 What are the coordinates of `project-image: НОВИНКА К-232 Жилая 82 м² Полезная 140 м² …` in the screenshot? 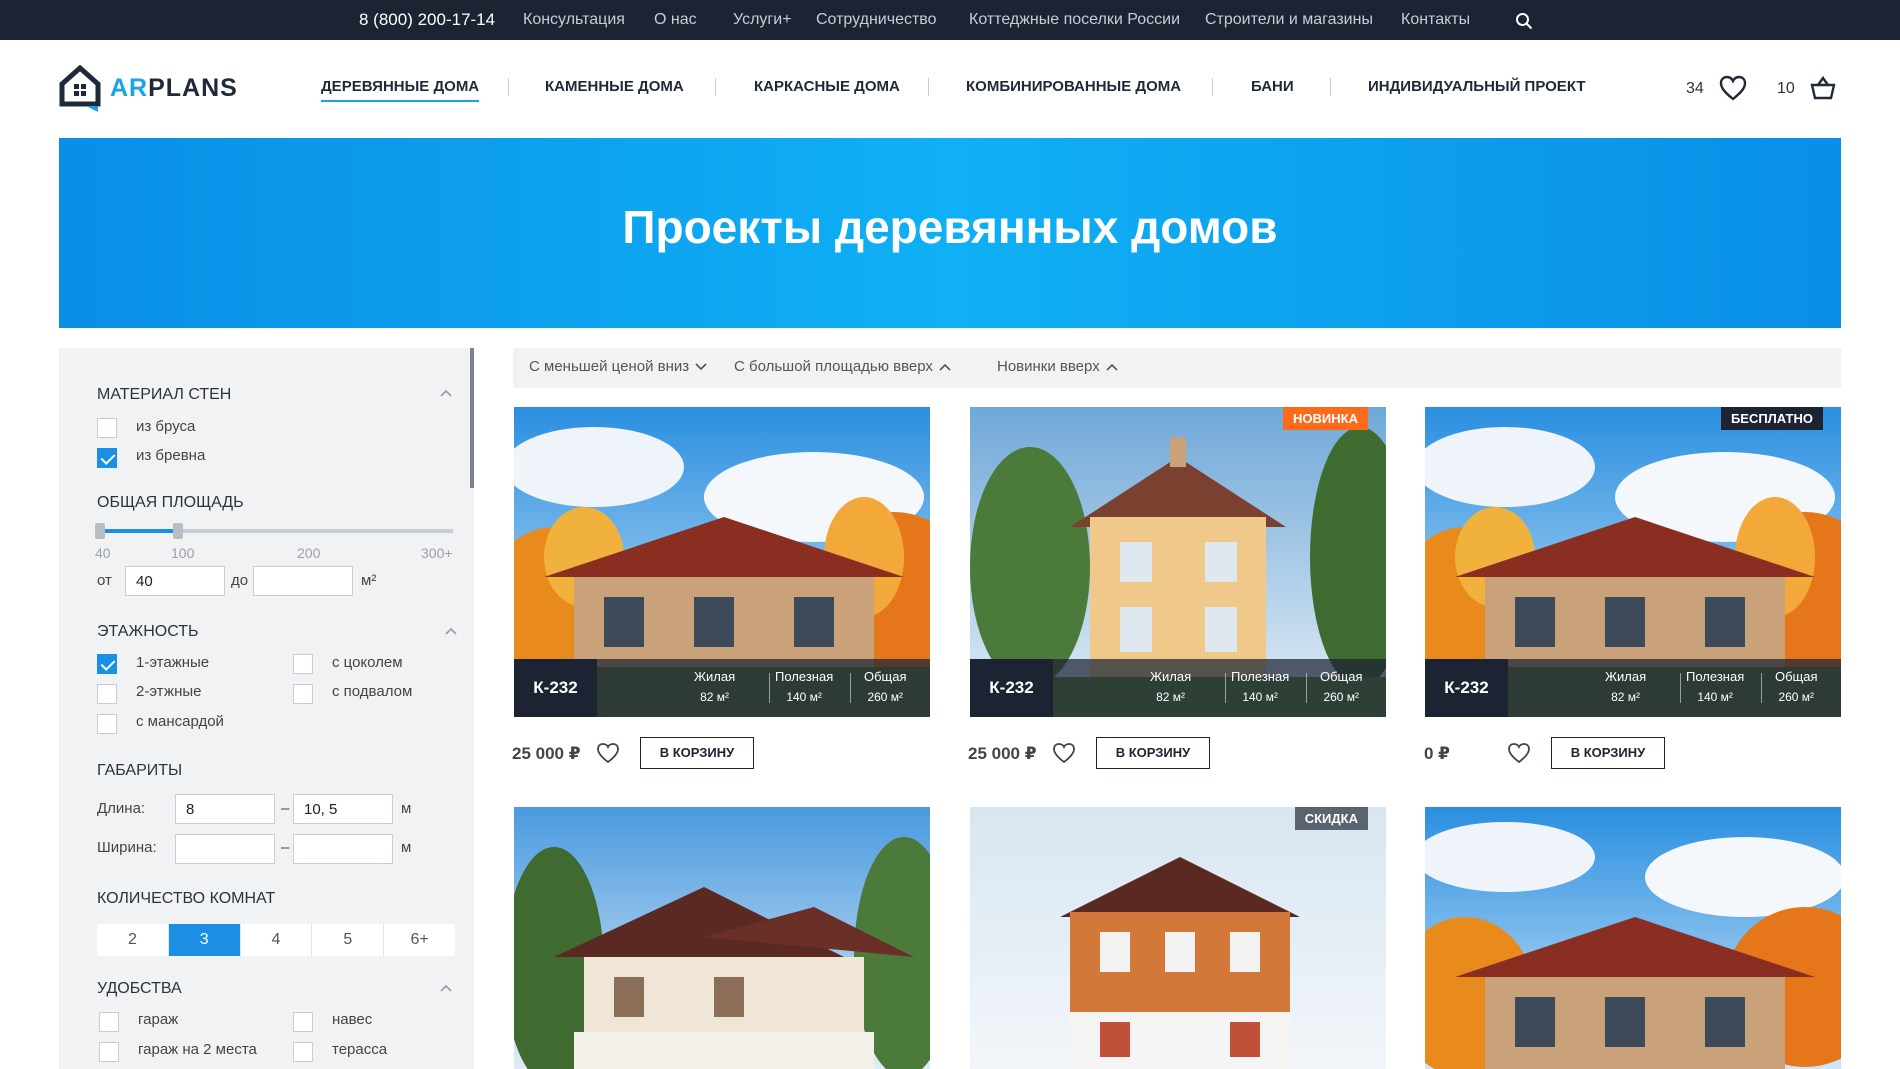 It's located at (1178, 562).